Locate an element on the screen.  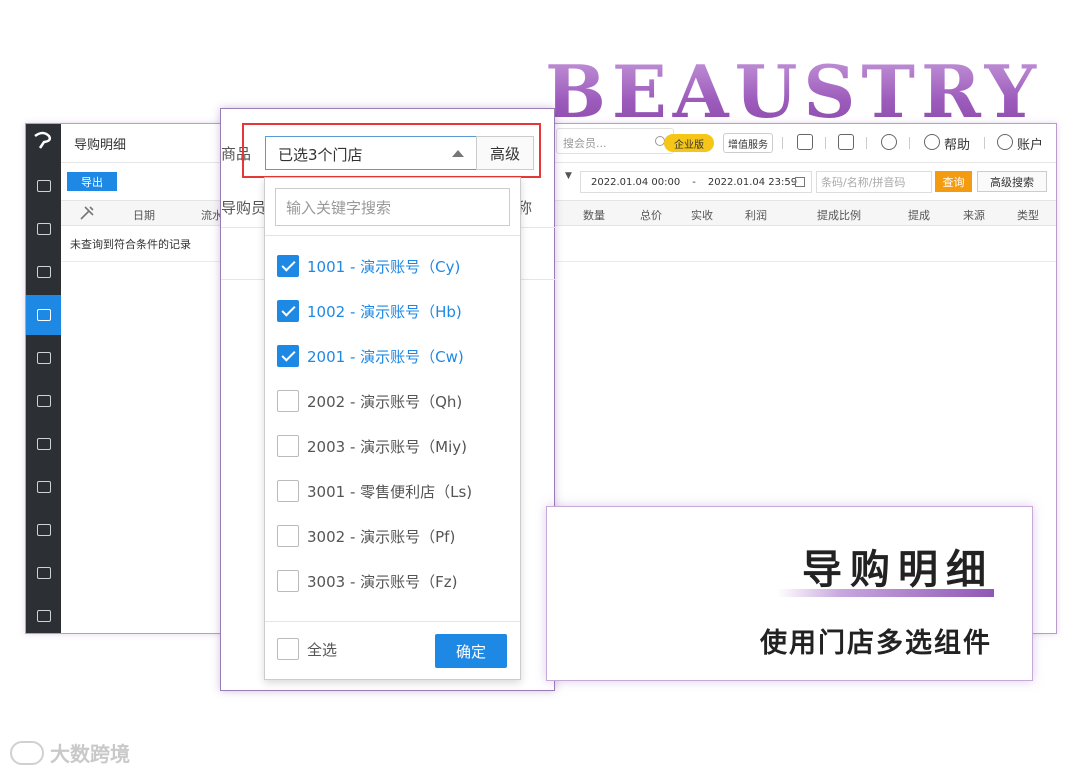
filter-dropdown-caret: ▼ is located at coordinates (572, 181).